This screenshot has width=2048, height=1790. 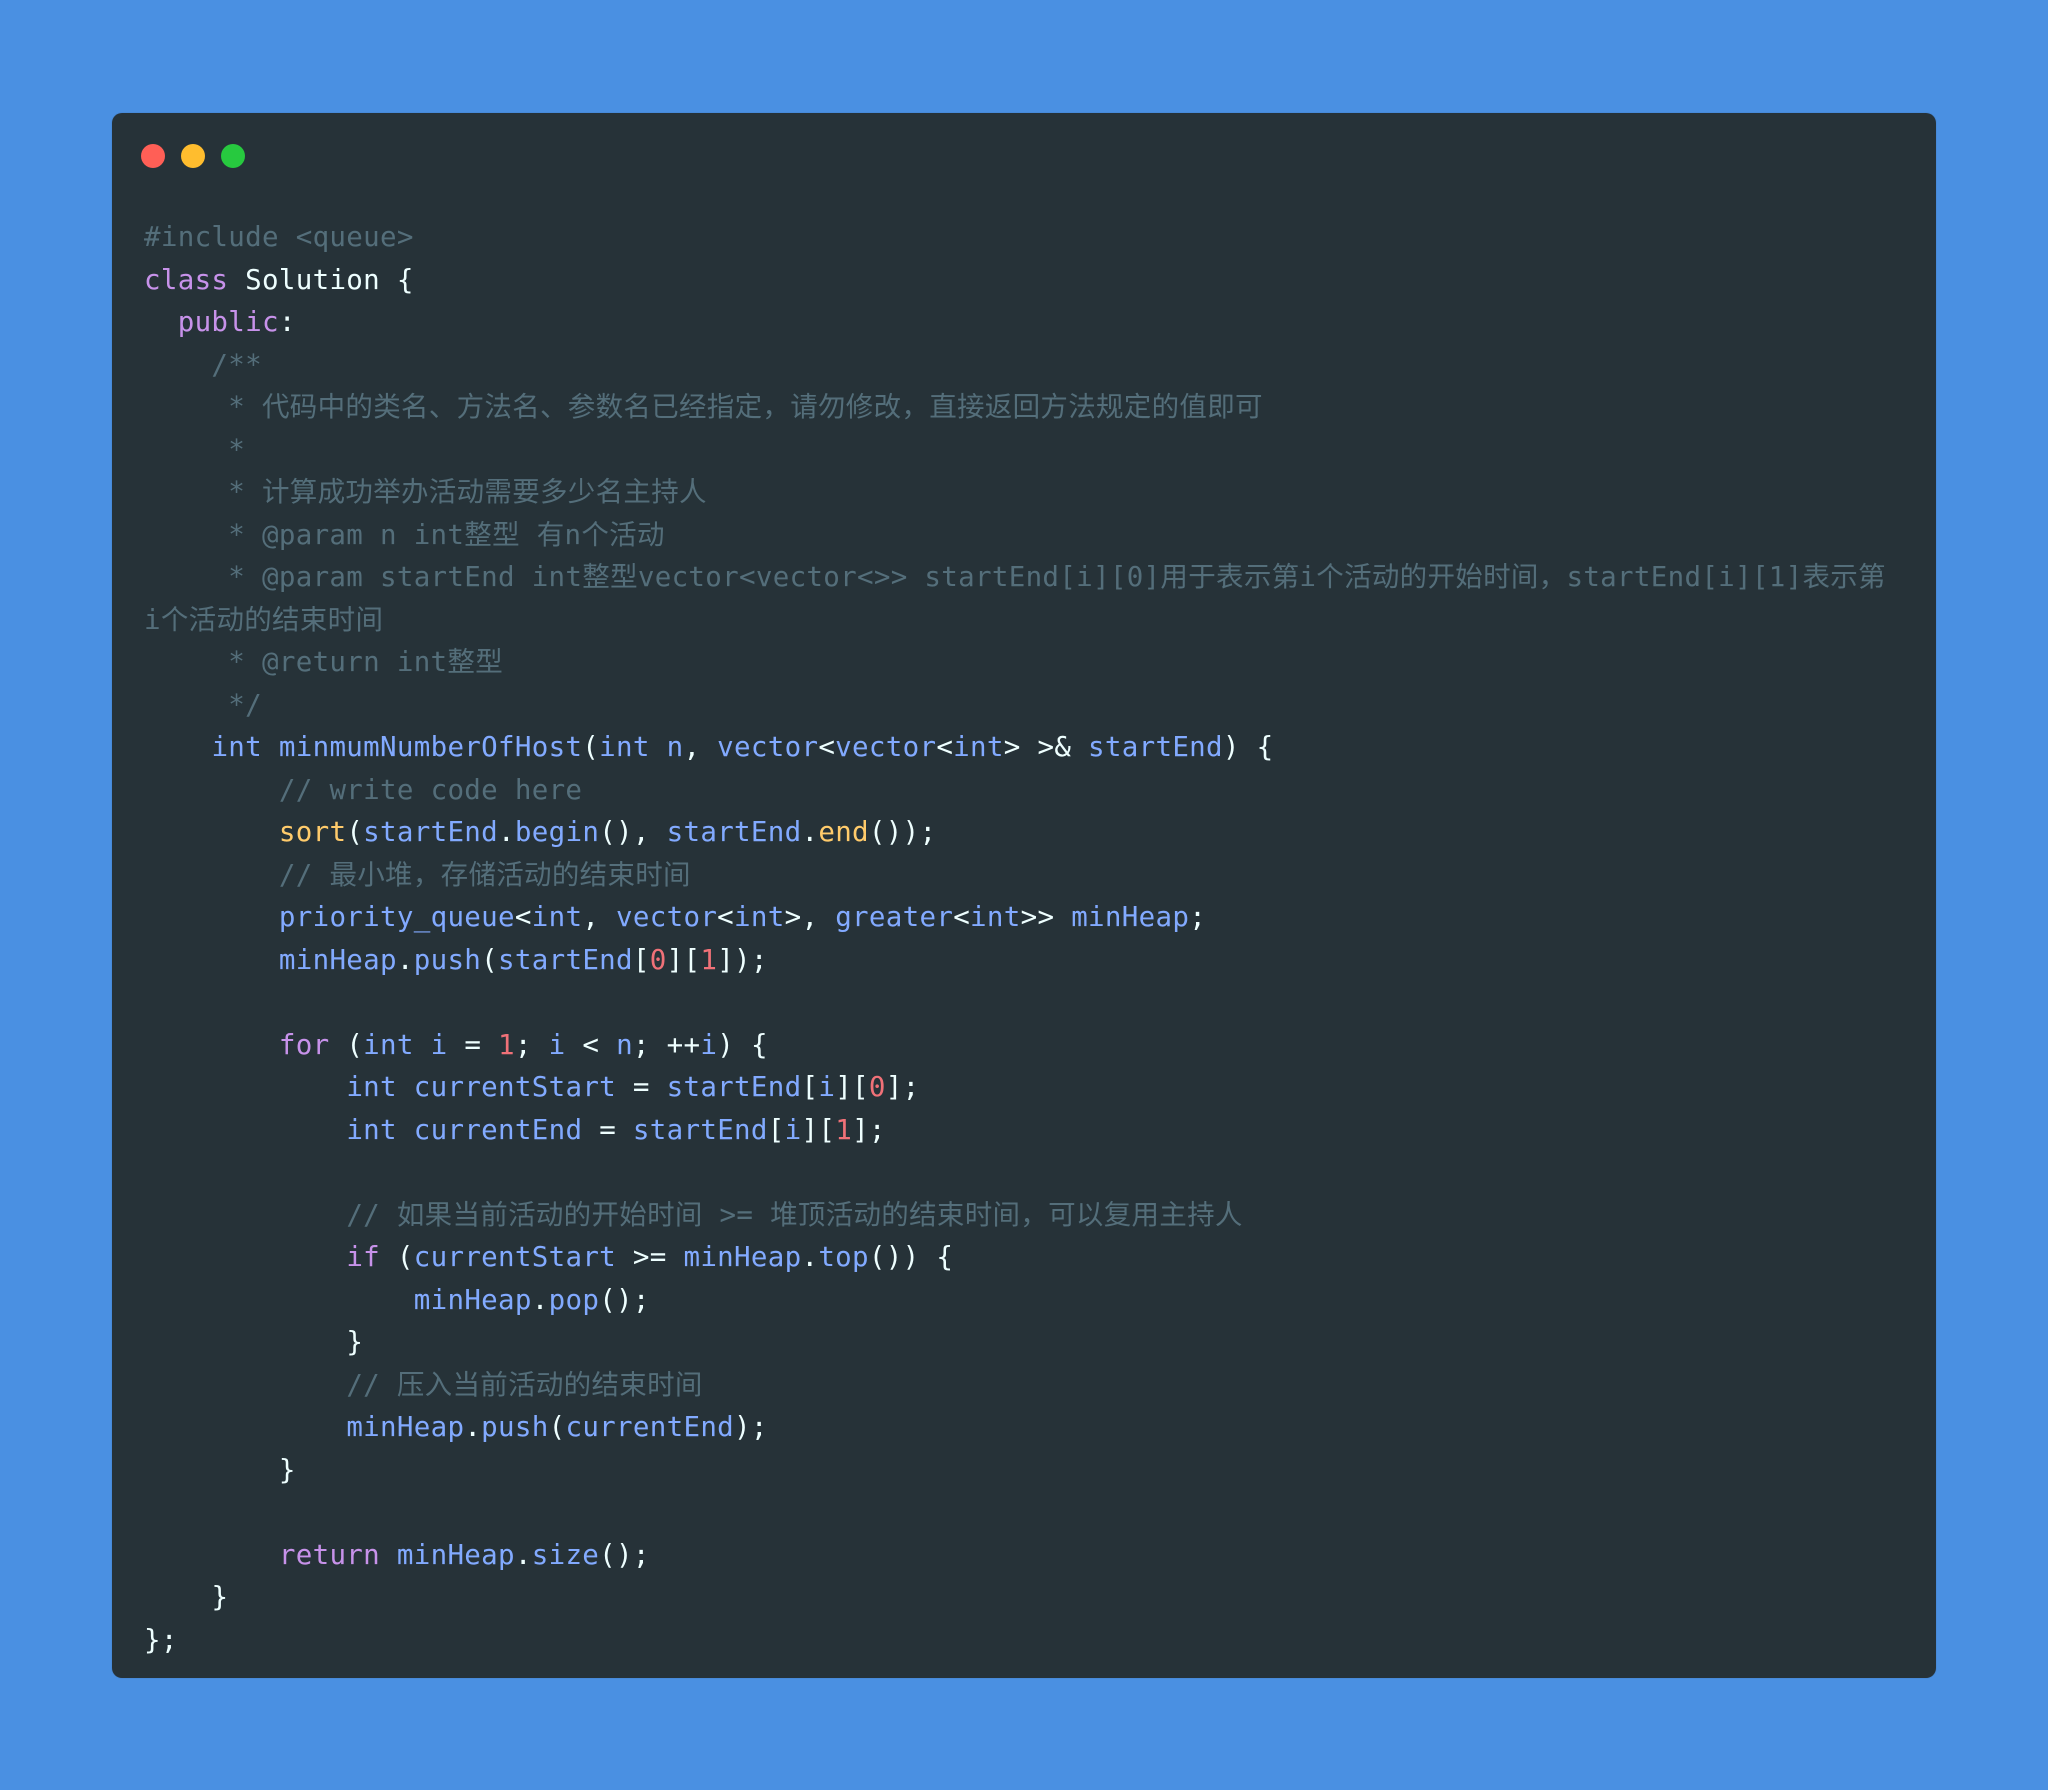 What do you see at coordinates (557, 1427) in the screenshot?
I see `code-line: minHeap.push(currentEnd);` at bounding box center [557, 1427].